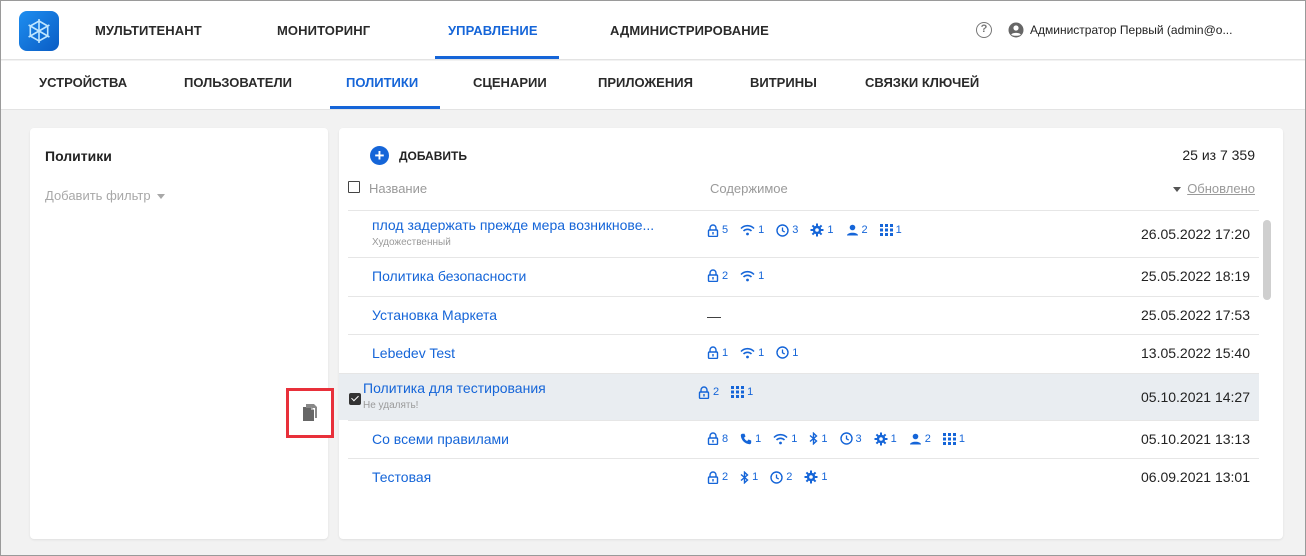 Image resolution: width=1306 pixels, height=556 pixels. I want to click on table-scrollbar, so click(1267, 260).